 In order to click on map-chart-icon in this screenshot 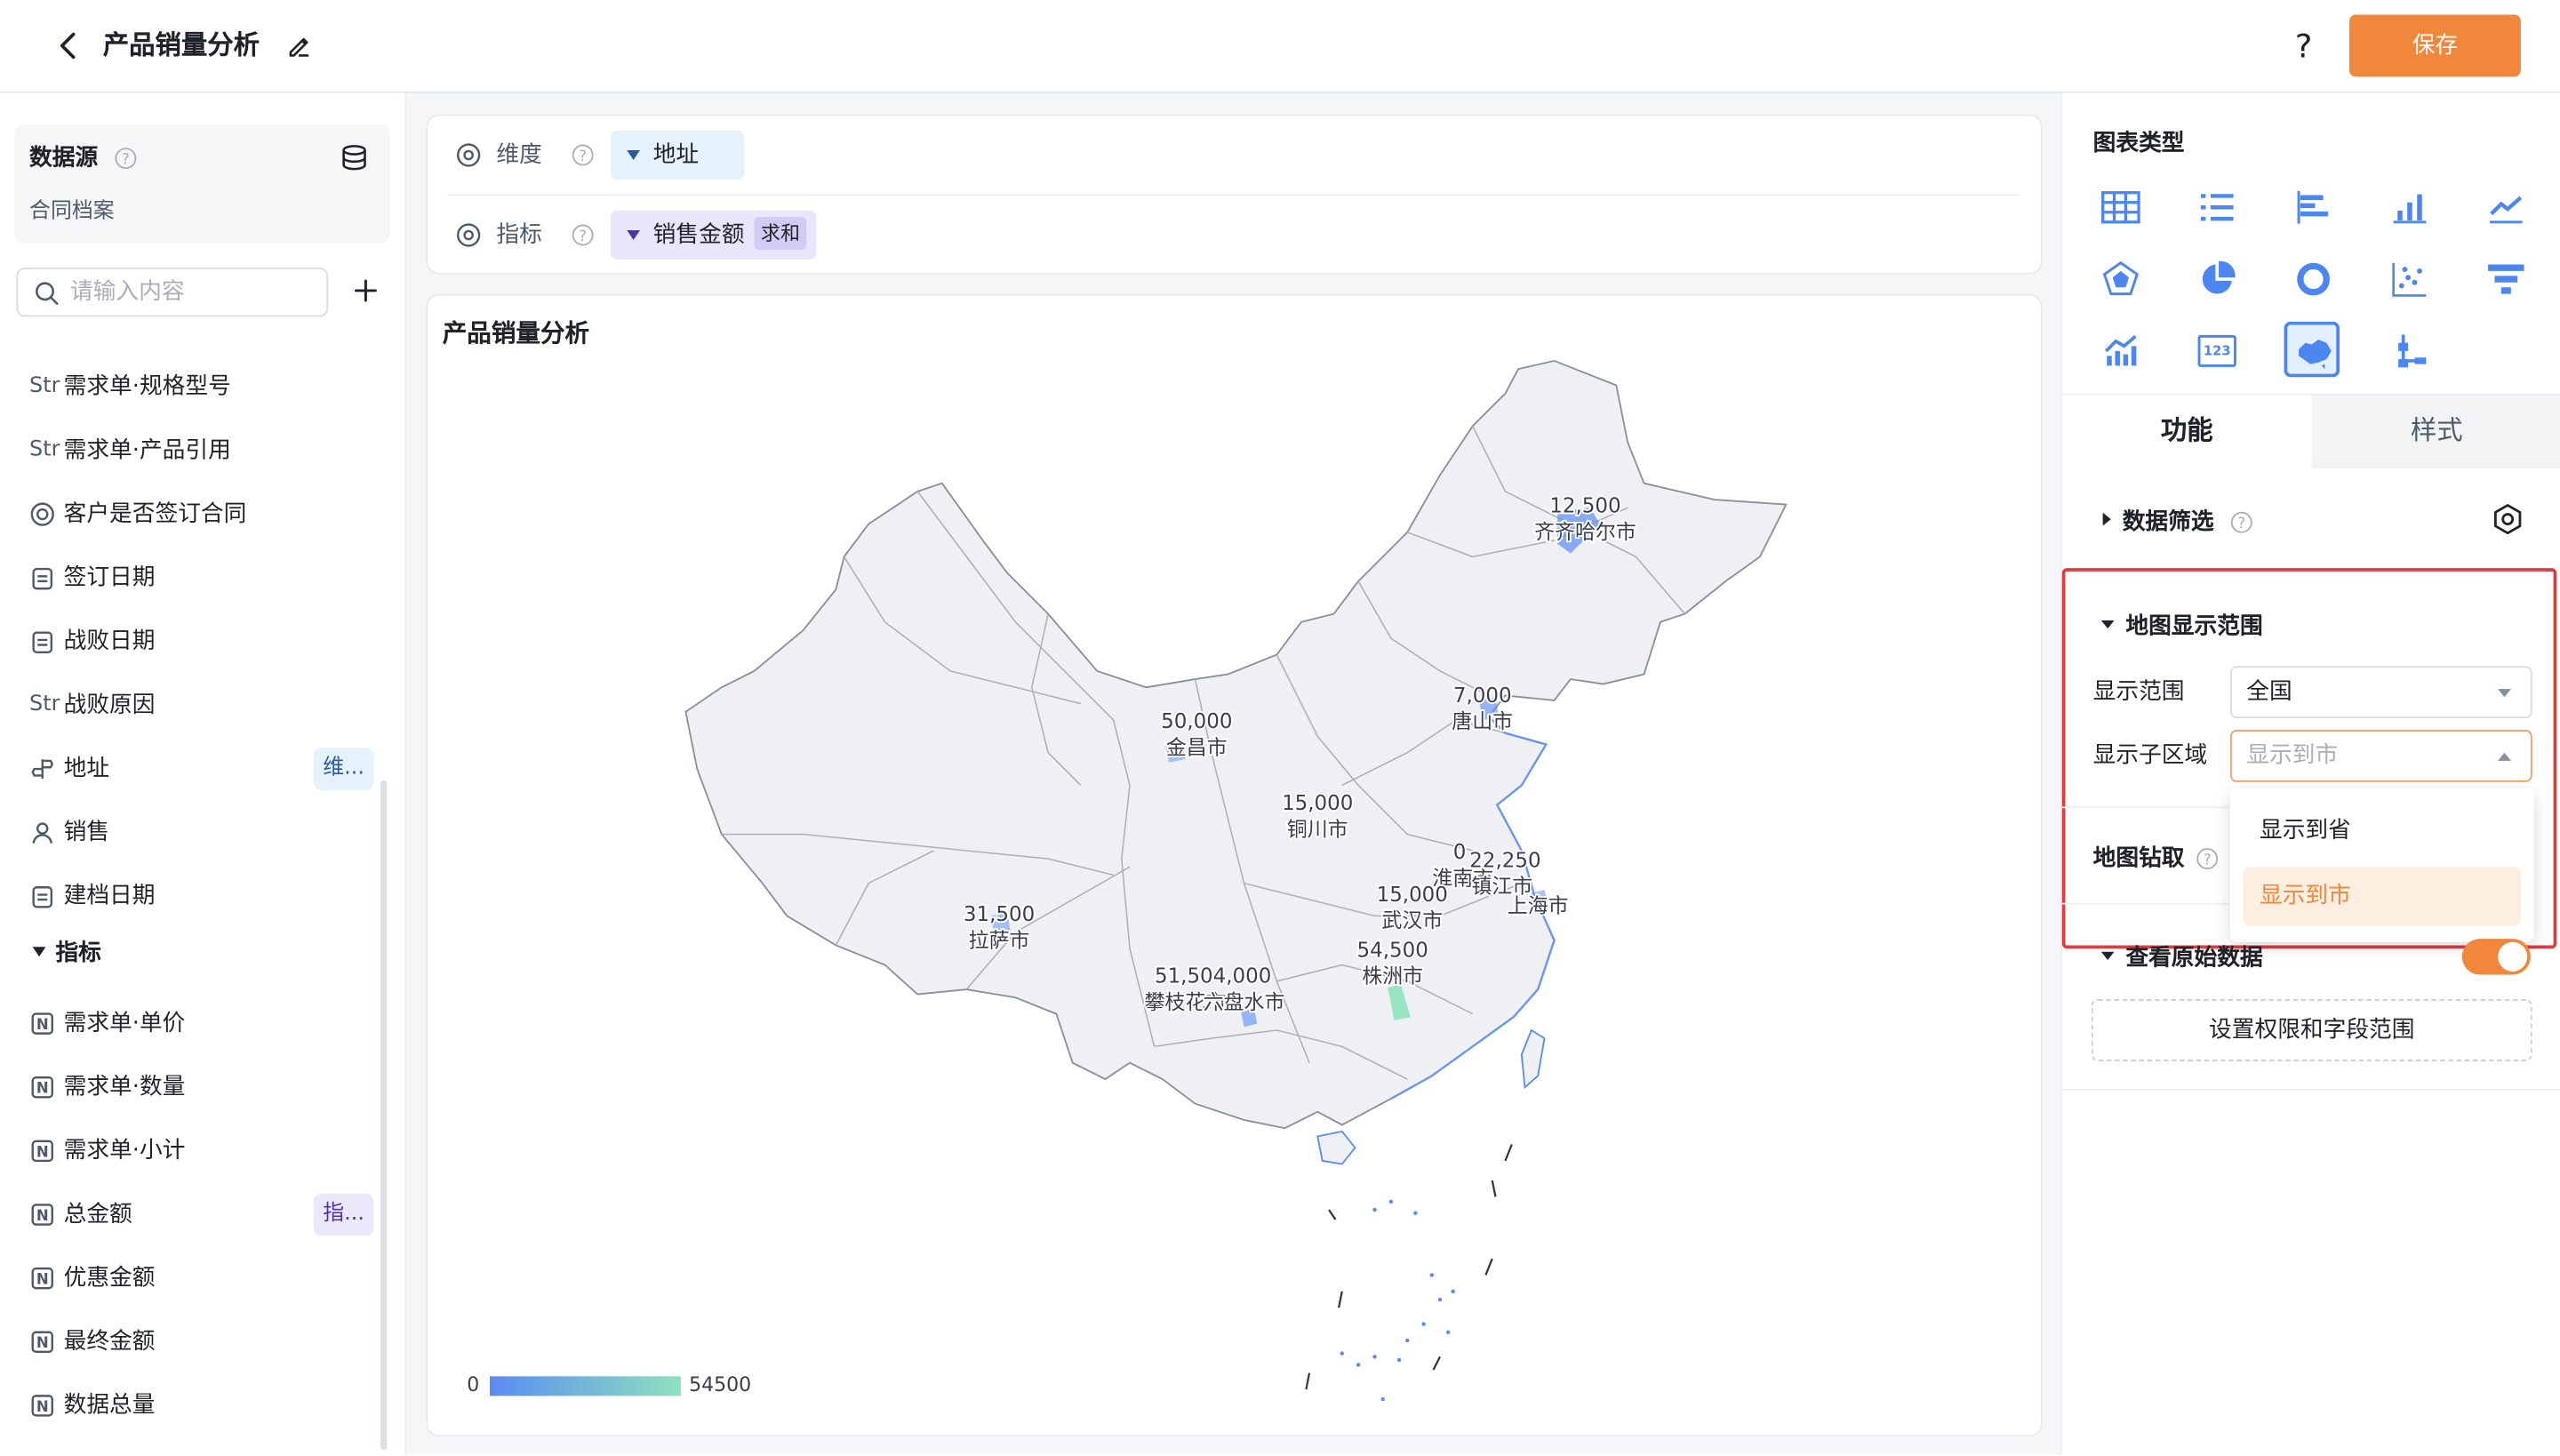, I will do `click(2312, 349)`.